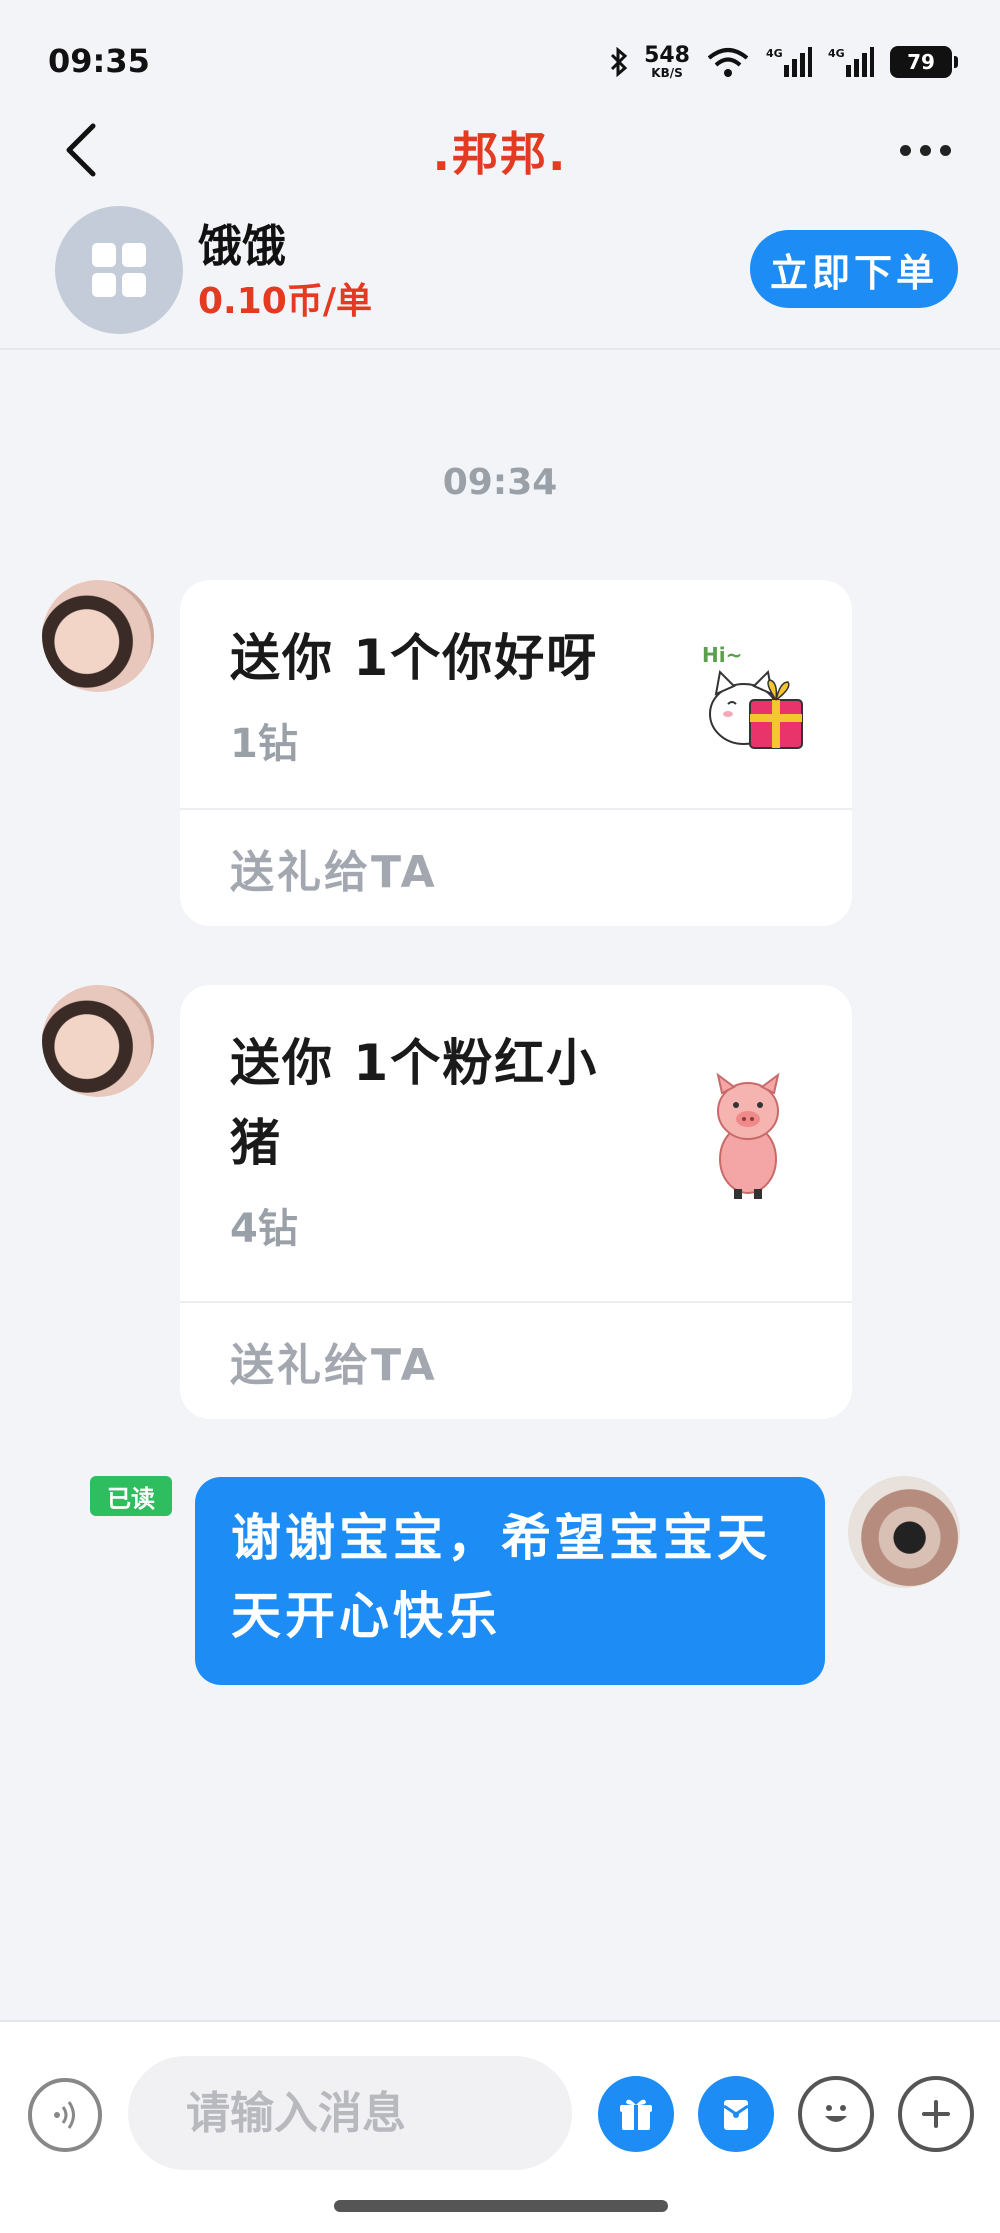 The width and height of the screenshot is (1000, 2233). What do you see at coordinates (756, 700) in the screenshot?
I see `cat-with-gift-icon: Hi~` at bounding box center [756, 700].